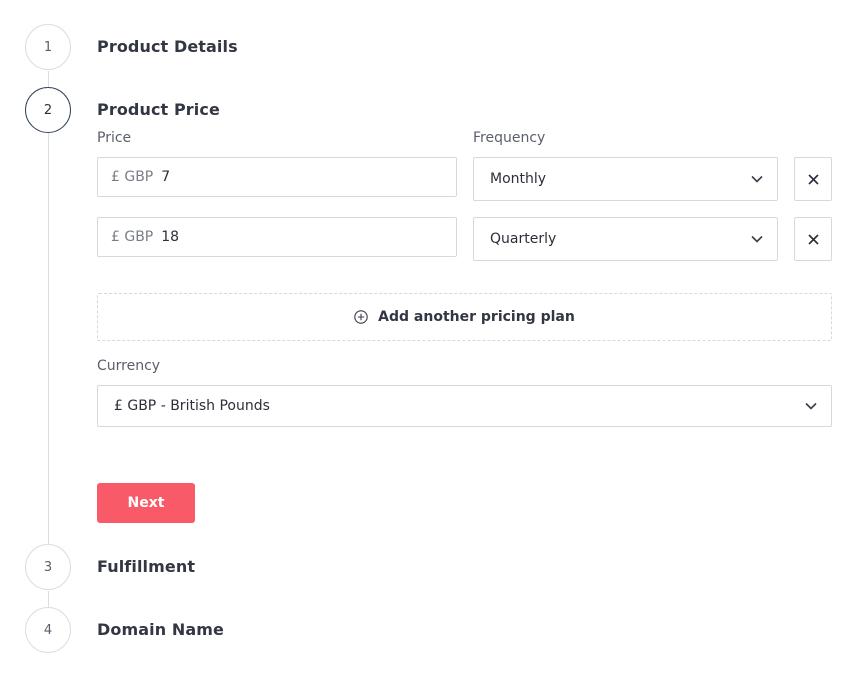 This screenshot has height=681, width=858. What do you see at coordinates (361, 317) in the screenshot?
I see `plus-circle-icon` at bounding box center [361, 317].